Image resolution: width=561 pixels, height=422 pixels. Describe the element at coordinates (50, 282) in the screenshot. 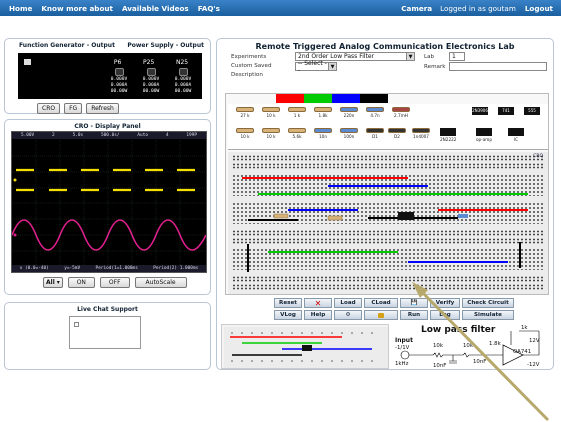

I see `channel-select-value: All` at that location.